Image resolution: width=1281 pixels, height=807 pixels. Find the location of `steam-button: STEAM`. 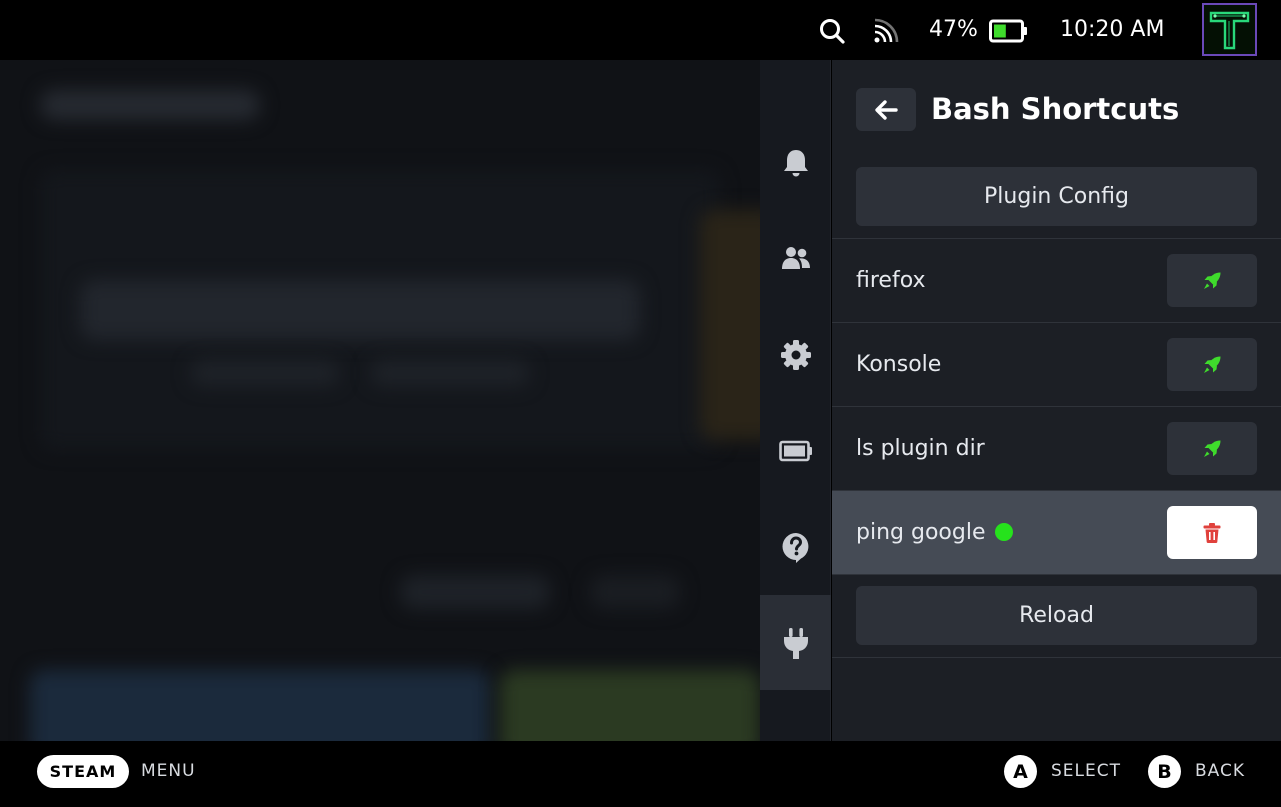

steam-button: STEAM is located at coordinates (83, 771).